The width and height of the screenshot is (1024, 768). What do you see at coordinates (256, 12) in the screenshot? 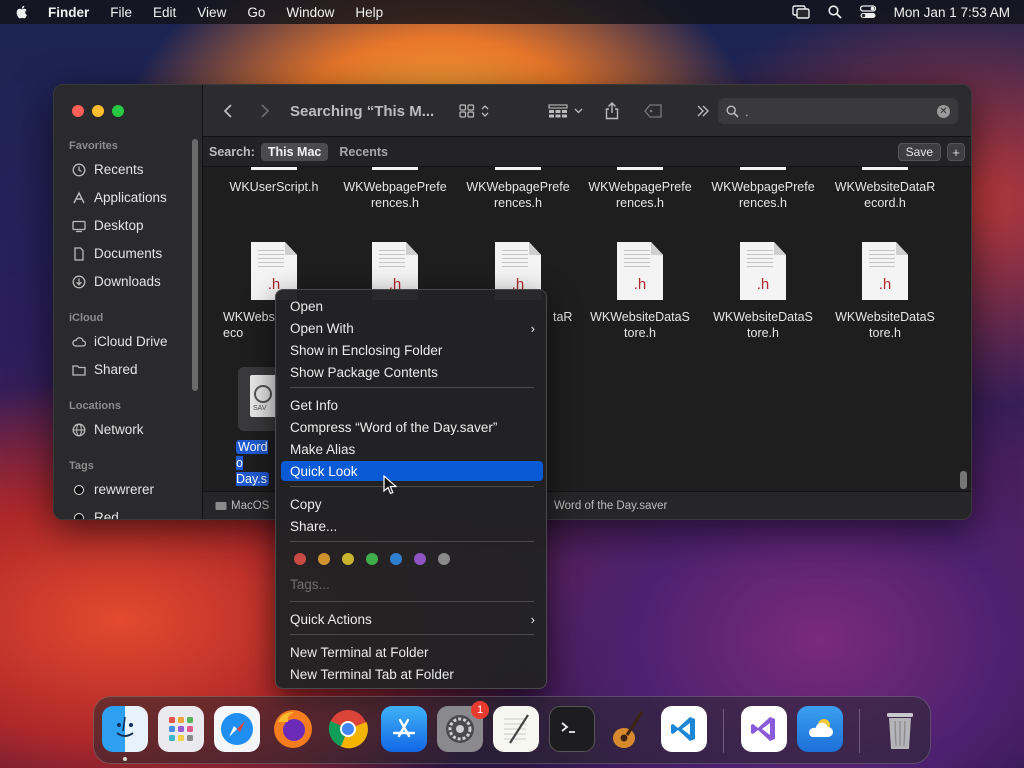
I see `menu-go: Go` at bounding box center [256, 12].